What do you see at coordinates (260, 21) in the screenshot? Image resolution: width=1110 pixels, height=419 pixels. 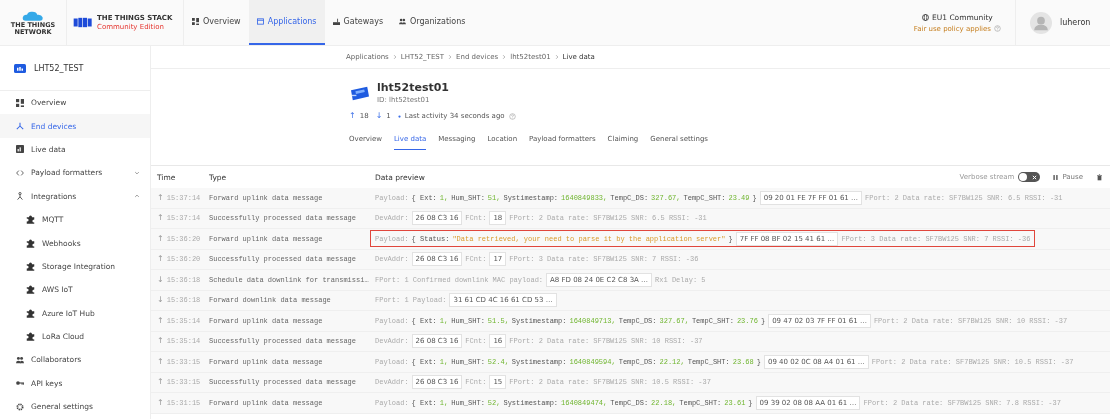 I see `window-icon` at bounding box center [260, 21].